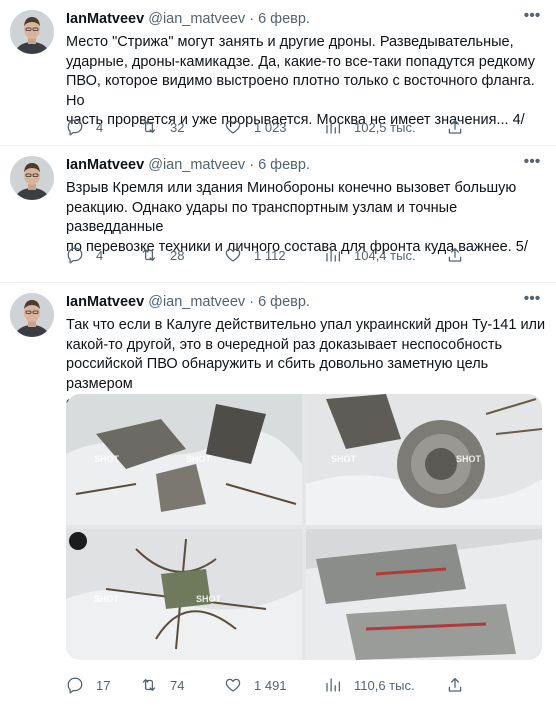 This screenshot has height=706, width=556. What do you see at coordinates (385, 127) in the screenshot?
I see `views-count: 102,5 тыс.` at bounding box center [385, 127].